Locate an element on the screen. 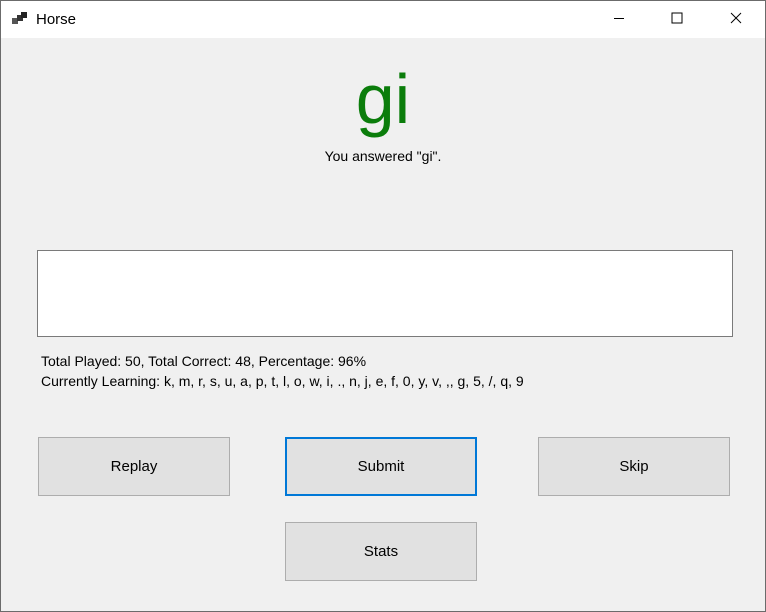  minimize-button is located at coordinates (619, 19).